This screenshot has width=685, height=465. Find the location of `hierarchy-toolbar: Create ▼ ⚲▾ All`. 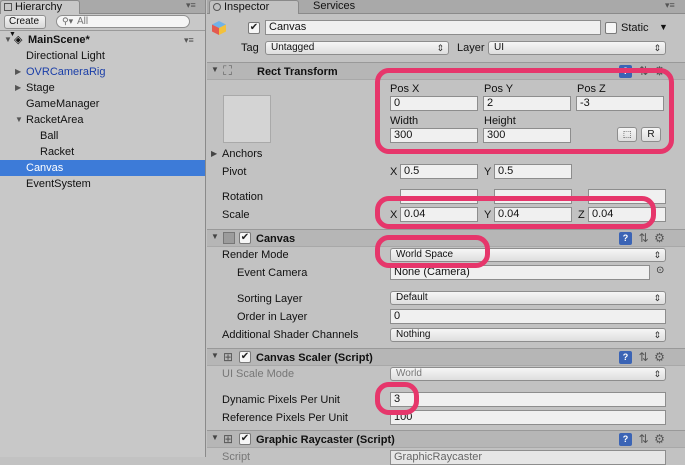

hierarchy-toolbar: Create ▼ ⚲▾ All is located at coordinates (102, 26).